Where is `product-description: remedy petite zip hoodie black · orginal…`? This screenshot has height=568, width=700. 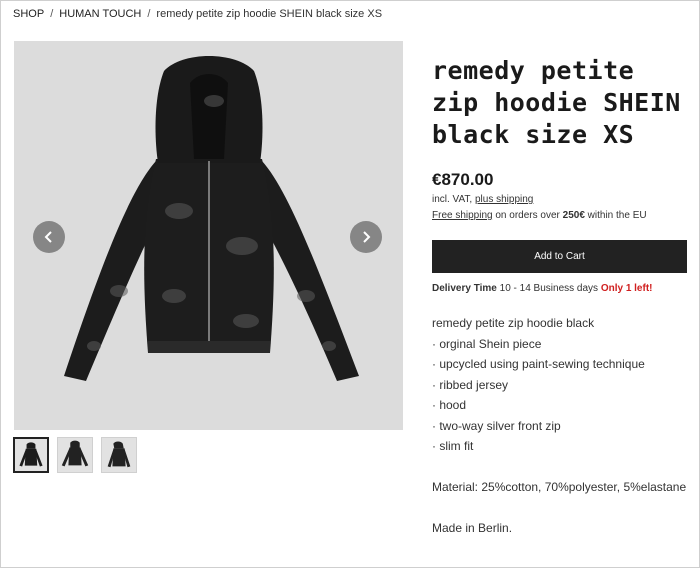
product-description: remedy petite zip hoodie black · orginal… is located at coordinates (563, 426).